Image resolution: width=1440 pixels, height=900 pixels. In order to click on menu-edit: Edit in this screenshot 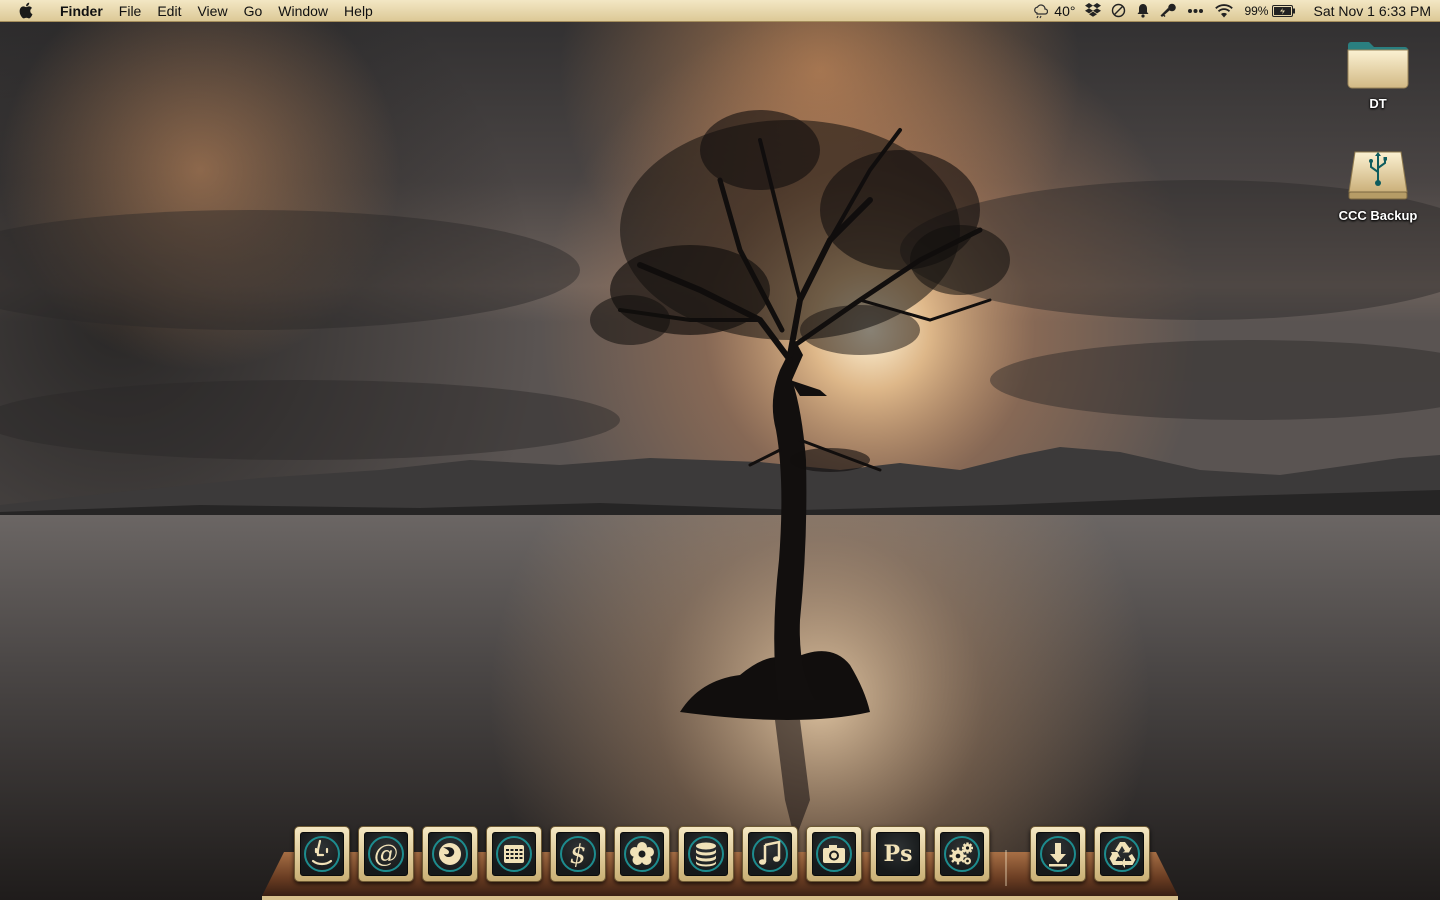, I will do `click(169, 11)`.